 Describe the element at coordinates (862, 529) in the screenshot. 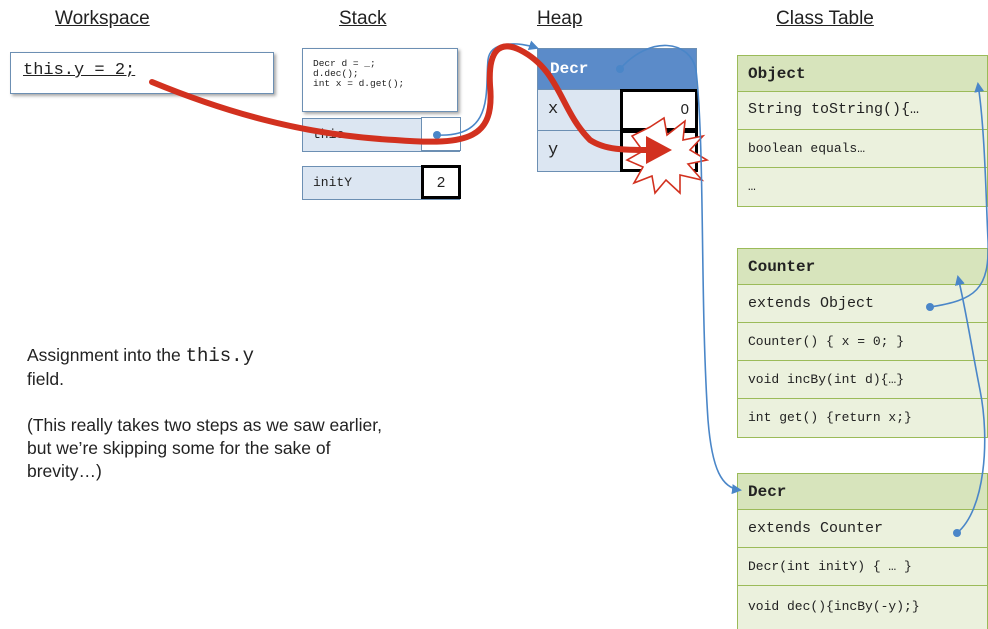

I see `class-member: extends Counter` at that location.